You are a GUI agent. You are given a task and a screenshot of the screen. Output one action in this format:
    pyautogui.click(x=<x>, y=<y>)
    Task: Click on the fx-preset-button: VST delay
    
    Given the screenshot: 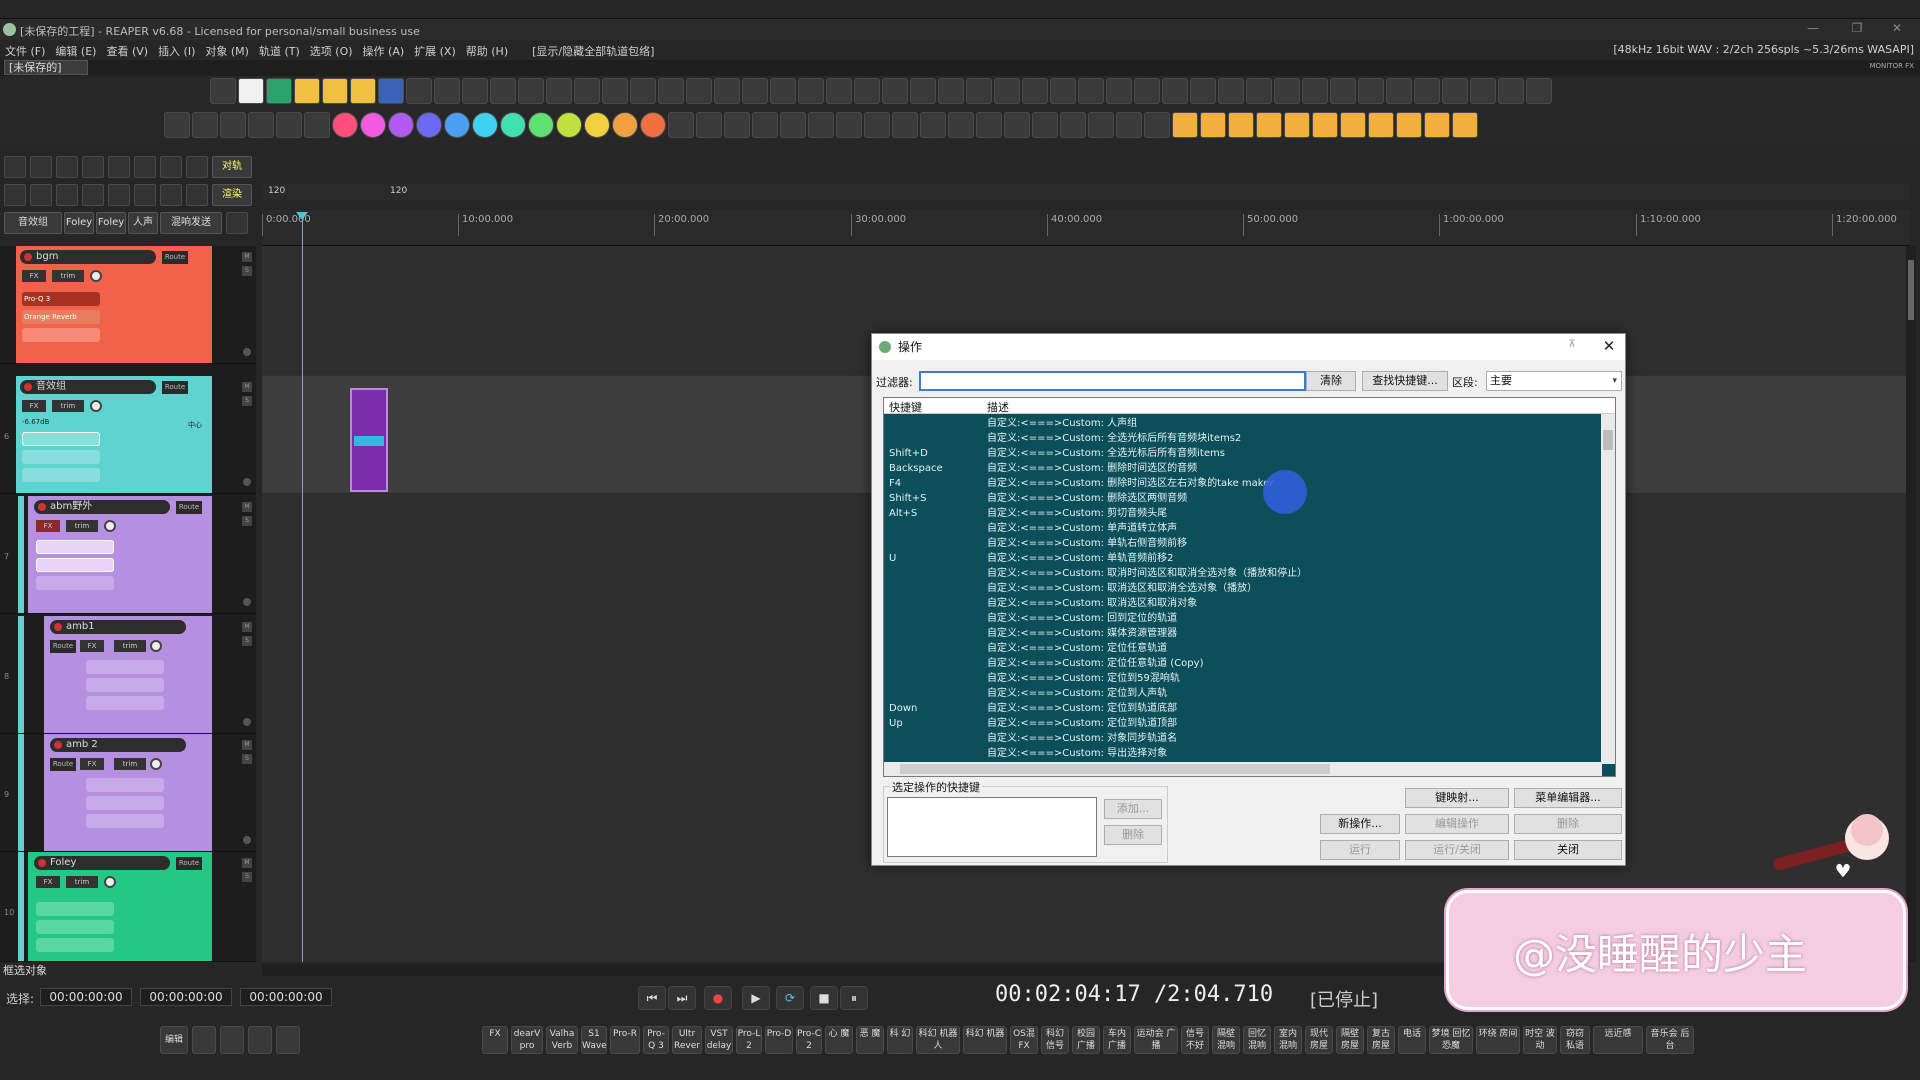 What is the action you would take?
    pyautogui.click(x=719, y=1040)
    